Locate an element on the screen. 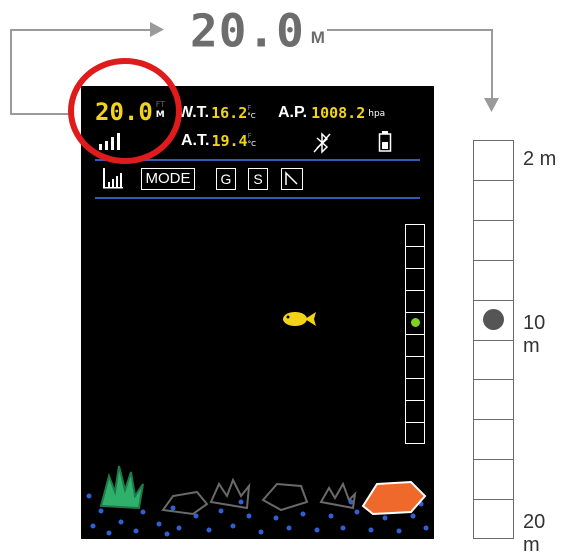 The image size is (567, 557). air-pressure-display: A.P. 1008.2 hpa is located at coordinates (331, 113).